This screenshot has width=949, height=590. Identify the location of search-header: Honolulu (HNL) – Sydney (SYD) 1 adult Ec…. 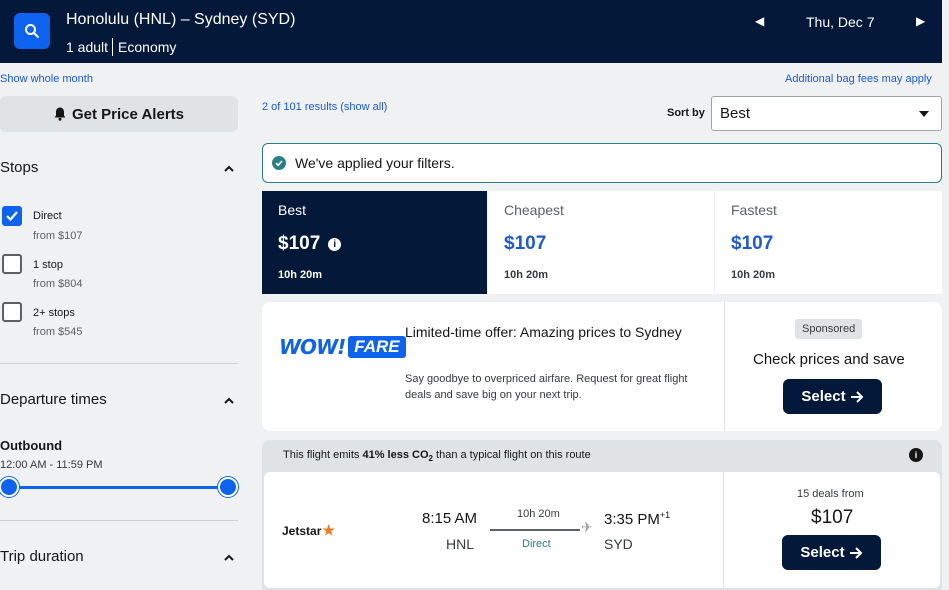
(471, 31).